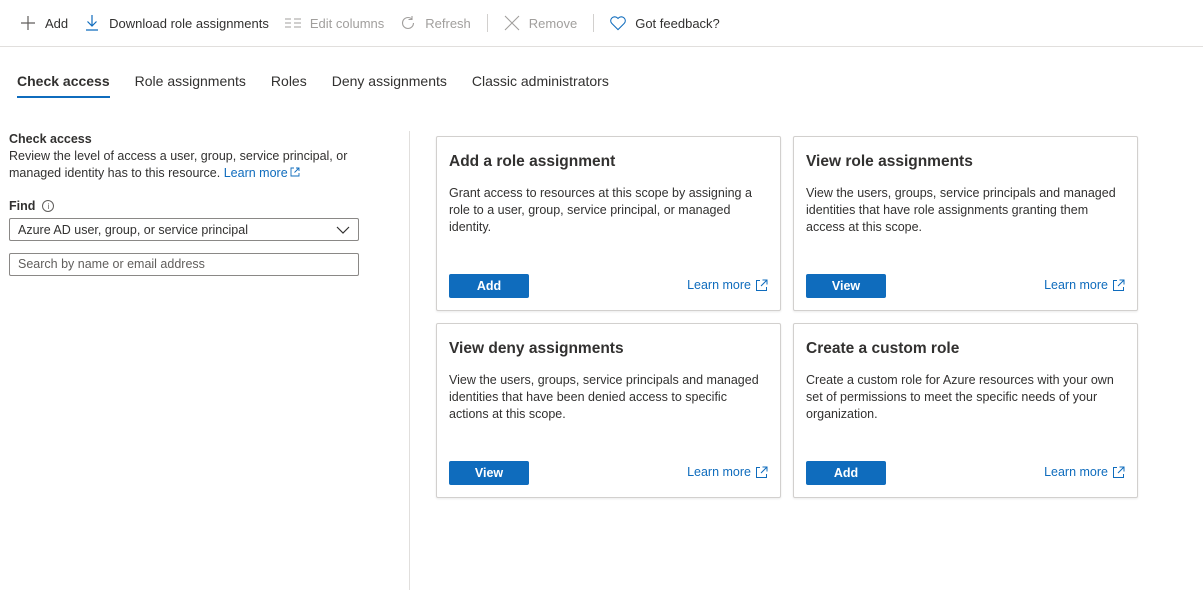 The image size is (1203, 590). I want to click on card-title: View deny assignments, so click(536, 348).